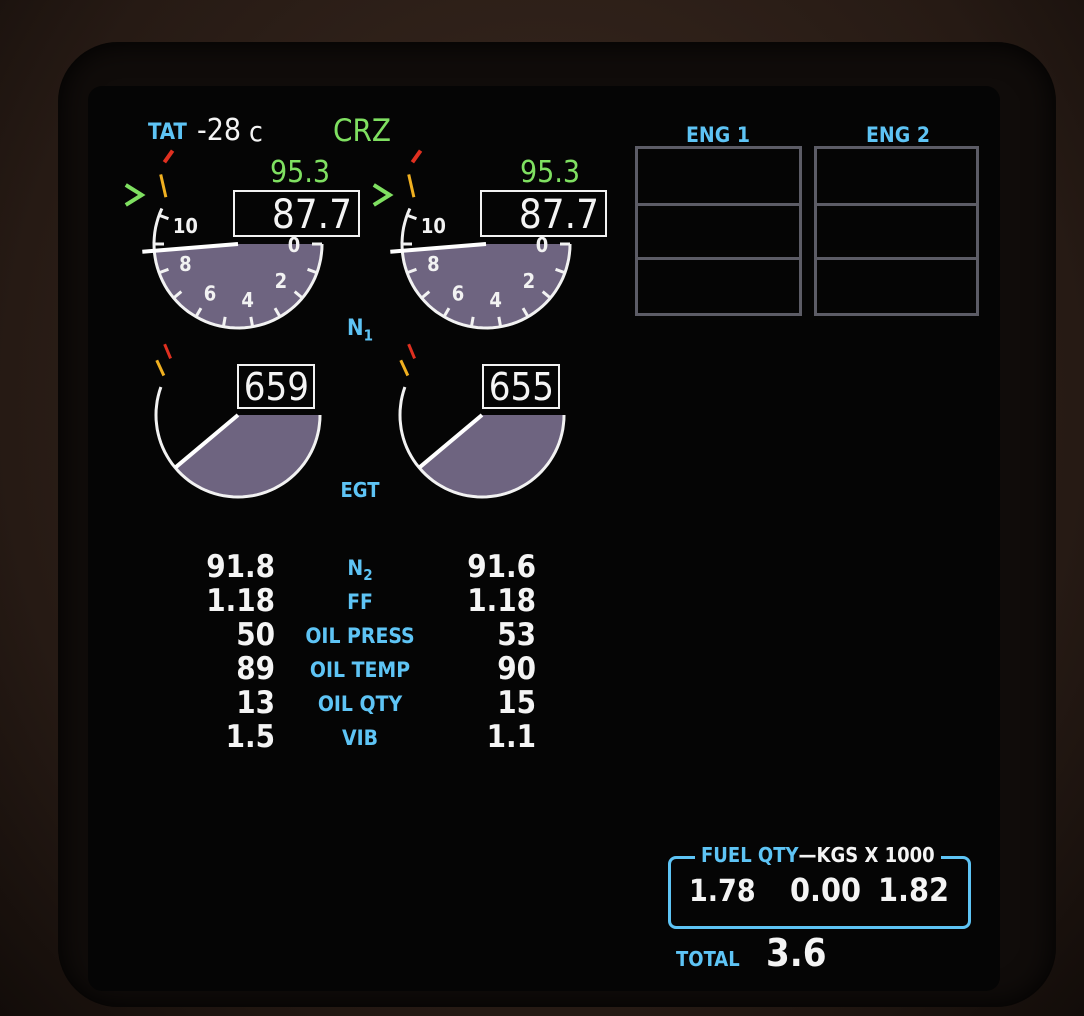  Describe the element at coordinates (250, 737) in the screenshot. I see `secondary-value-eng1: 1.5` at that location.